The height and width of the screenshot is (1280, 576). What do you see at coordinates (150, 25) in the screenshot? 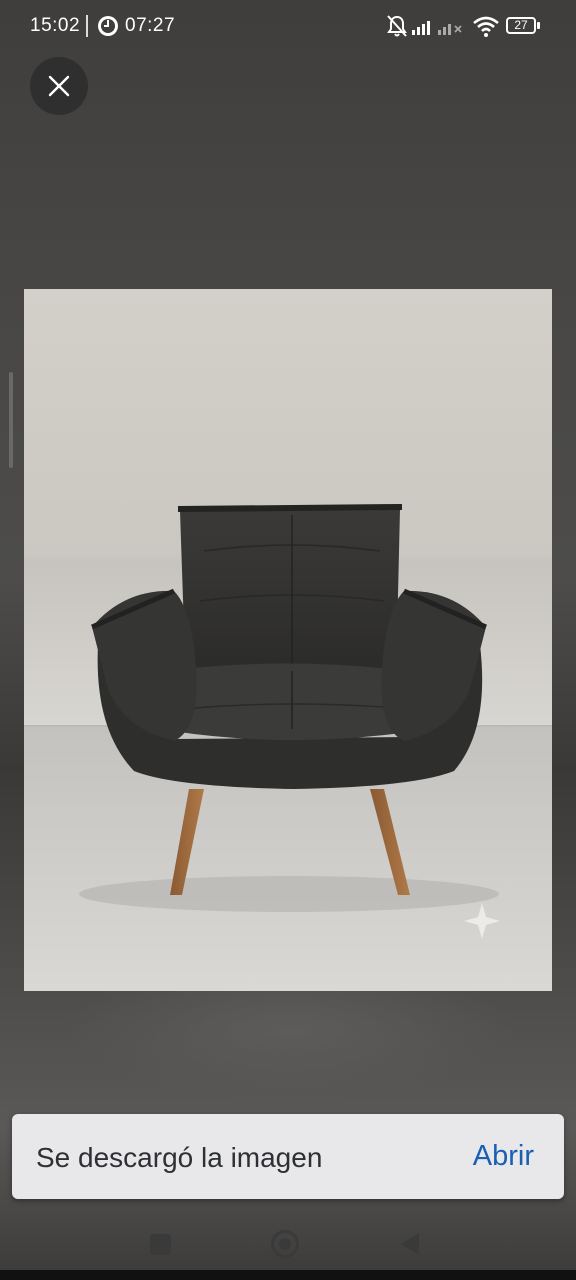
I see `status-timer: 07:27` at bounding box center [150, 25].